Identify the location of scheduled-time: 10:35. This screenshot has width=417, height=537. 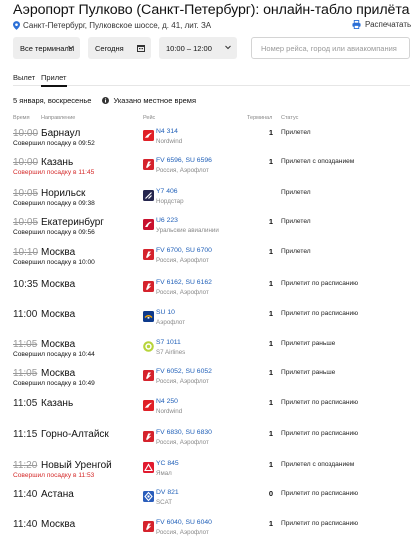
(26, 284).